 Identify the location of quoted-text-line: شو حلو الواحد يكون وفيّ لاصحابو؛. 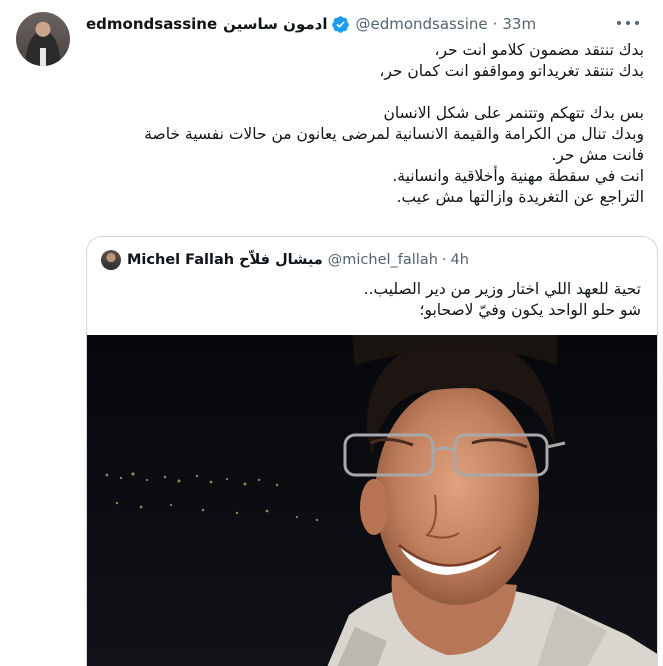
(530, 310).